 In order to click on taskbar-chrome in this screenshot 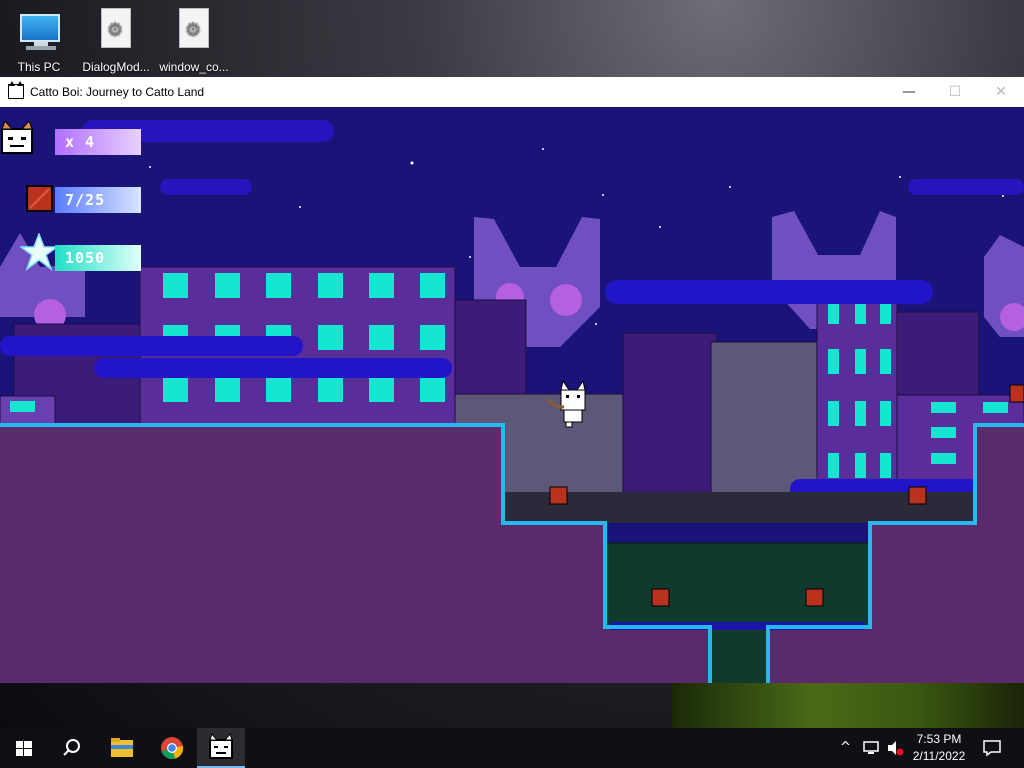, I will do `click(172, 748)`.